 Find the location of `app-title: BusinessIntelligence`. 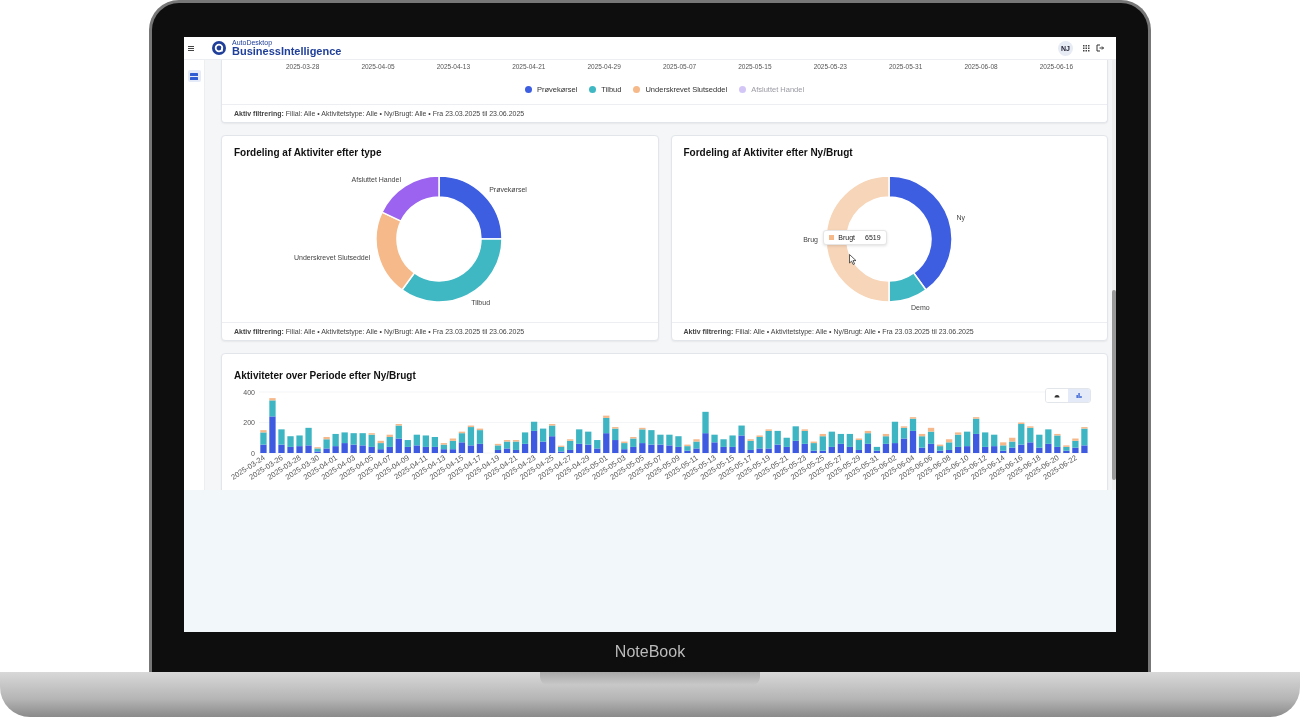

app-title: BusinessIntelligence is located at coordinates (287, 51).